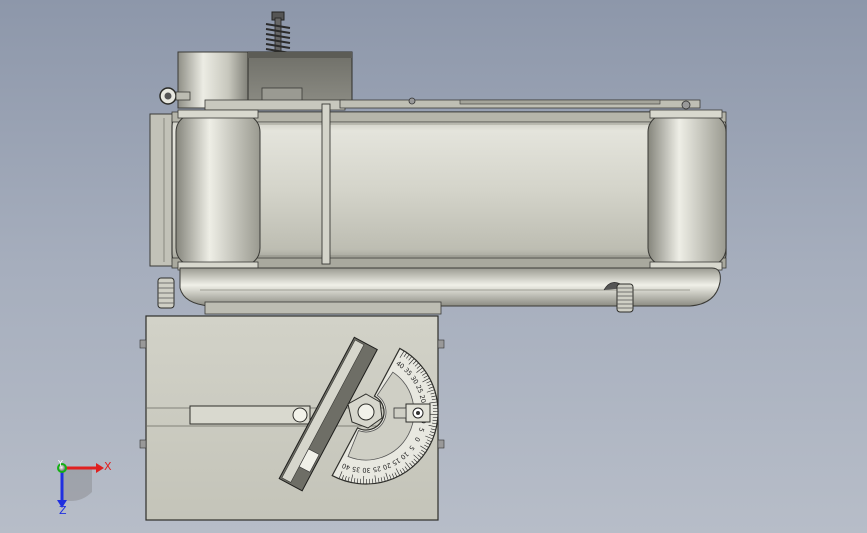  I want to click on y-axis-label: Y, so click(60, 463).